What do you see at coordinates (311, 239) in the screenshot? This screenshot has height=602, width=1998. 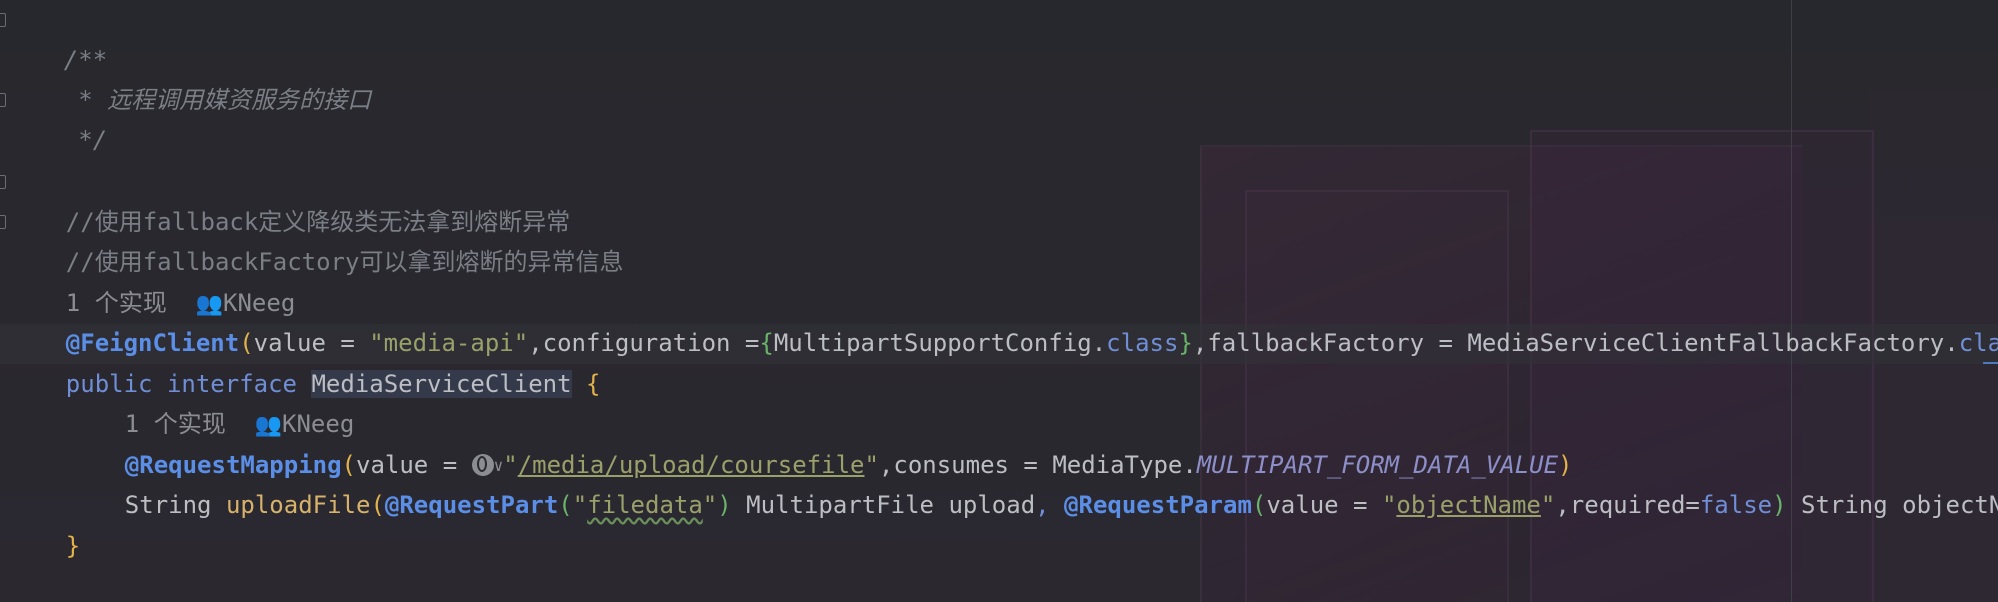 I see `code-line-6: //使用fallbackFactory可以拿到熔断的异常信息` at bounding box center [311, 239].